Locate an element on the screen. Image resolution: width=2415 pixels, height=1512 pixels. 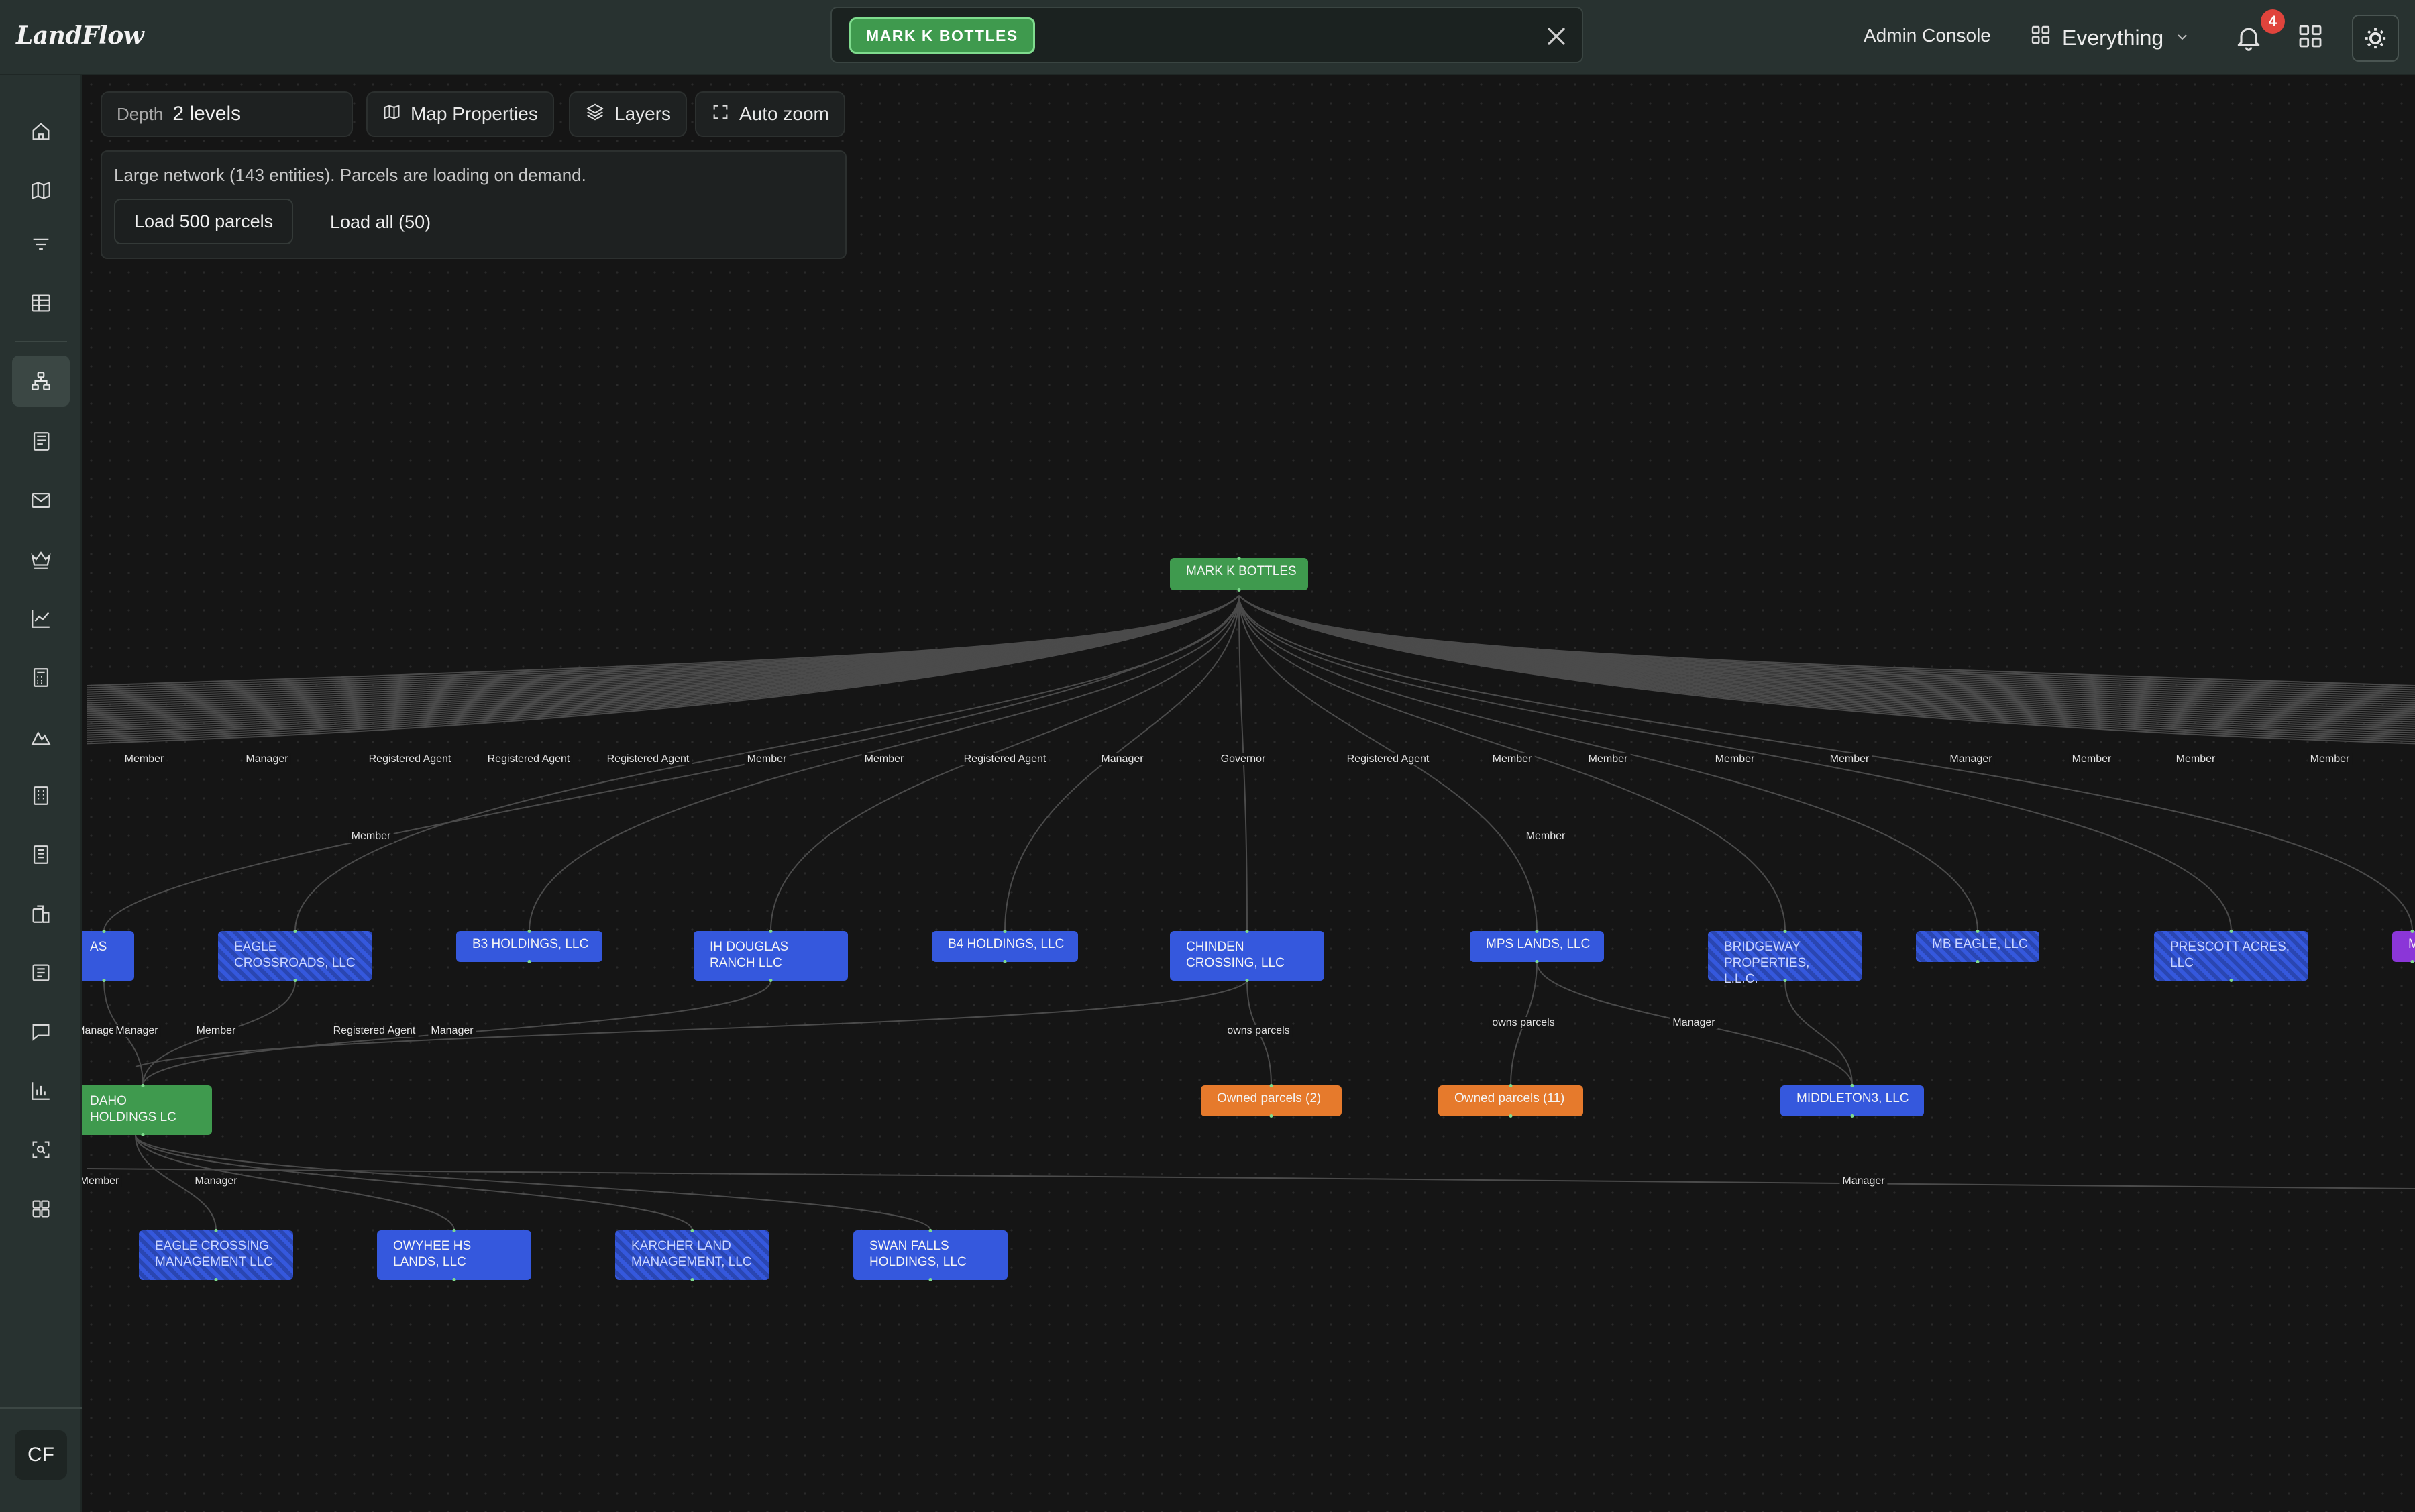
sidebar-item-terrain is located at coordinates (41, 736).